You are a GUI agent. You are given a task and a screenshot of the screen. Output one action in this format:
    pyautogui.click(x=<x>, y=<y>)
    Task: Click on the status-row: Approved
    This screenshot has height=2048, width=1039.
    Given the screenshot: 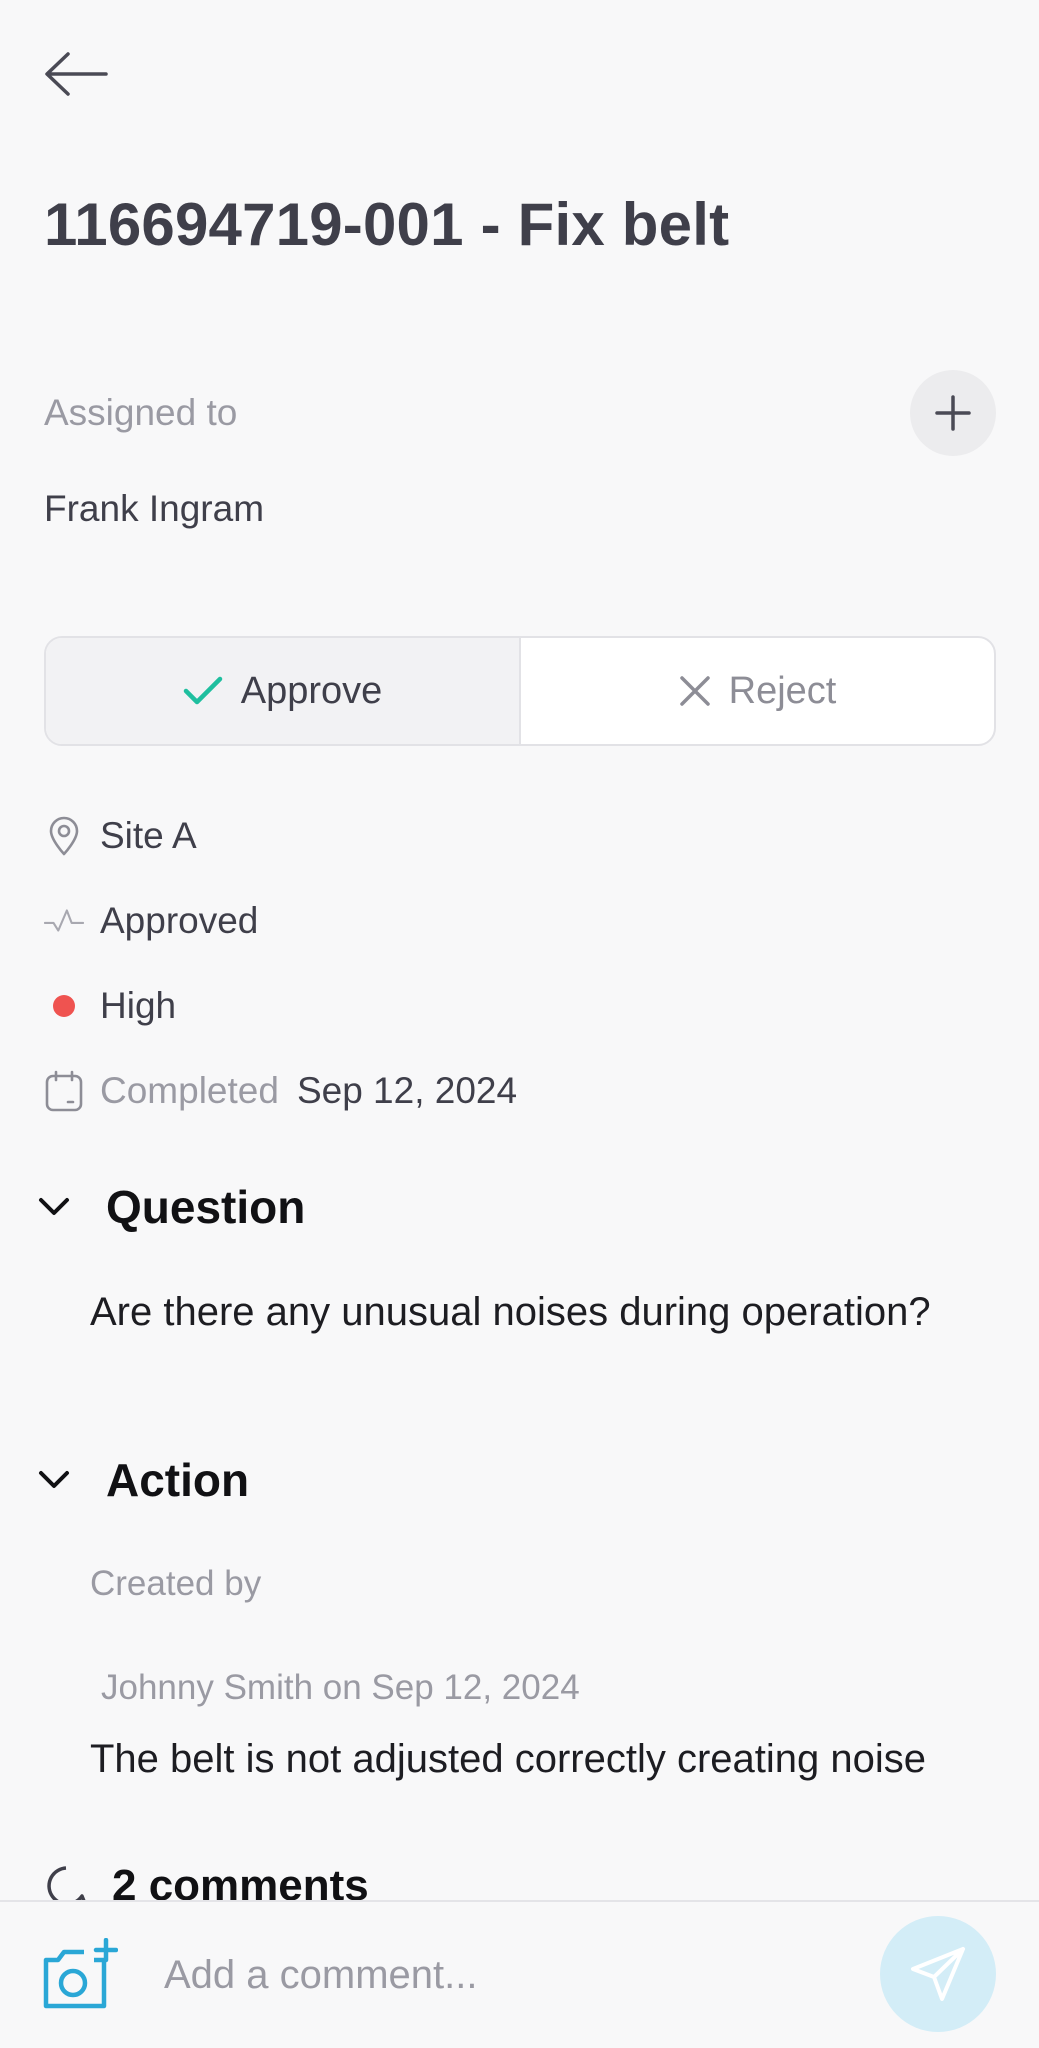 What is the action you would take?
    pyautogui.click(x=151, y=921)
    